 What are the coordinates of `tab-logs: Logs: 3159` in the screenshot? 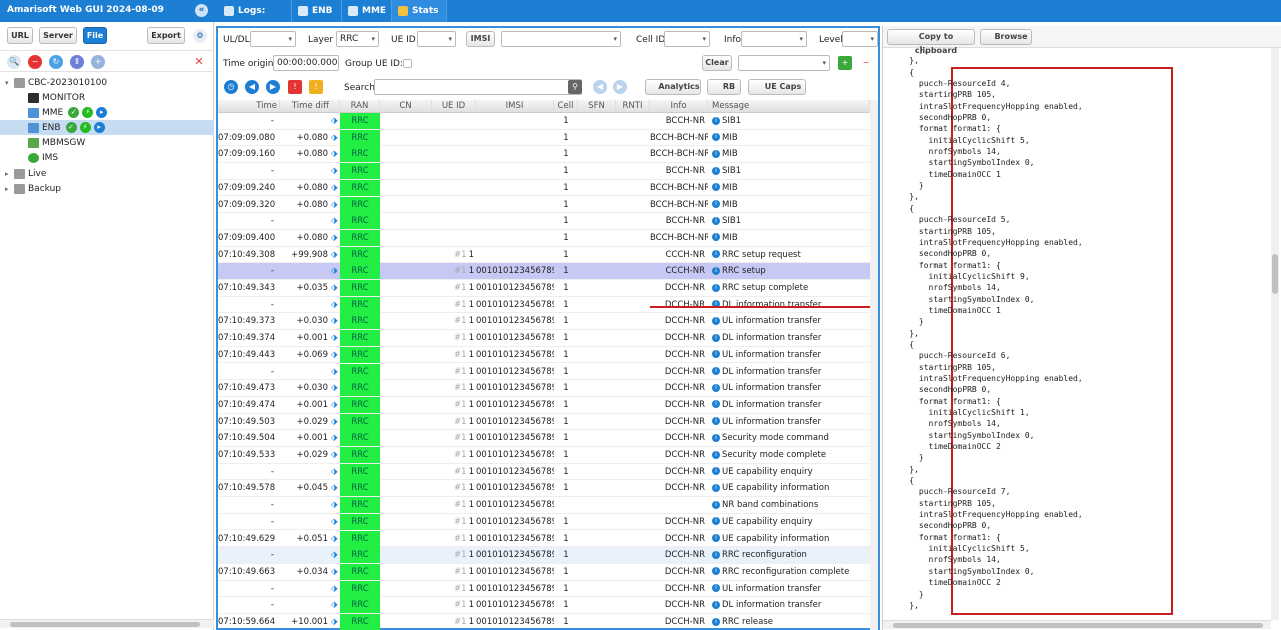 It's located at (255, 19).